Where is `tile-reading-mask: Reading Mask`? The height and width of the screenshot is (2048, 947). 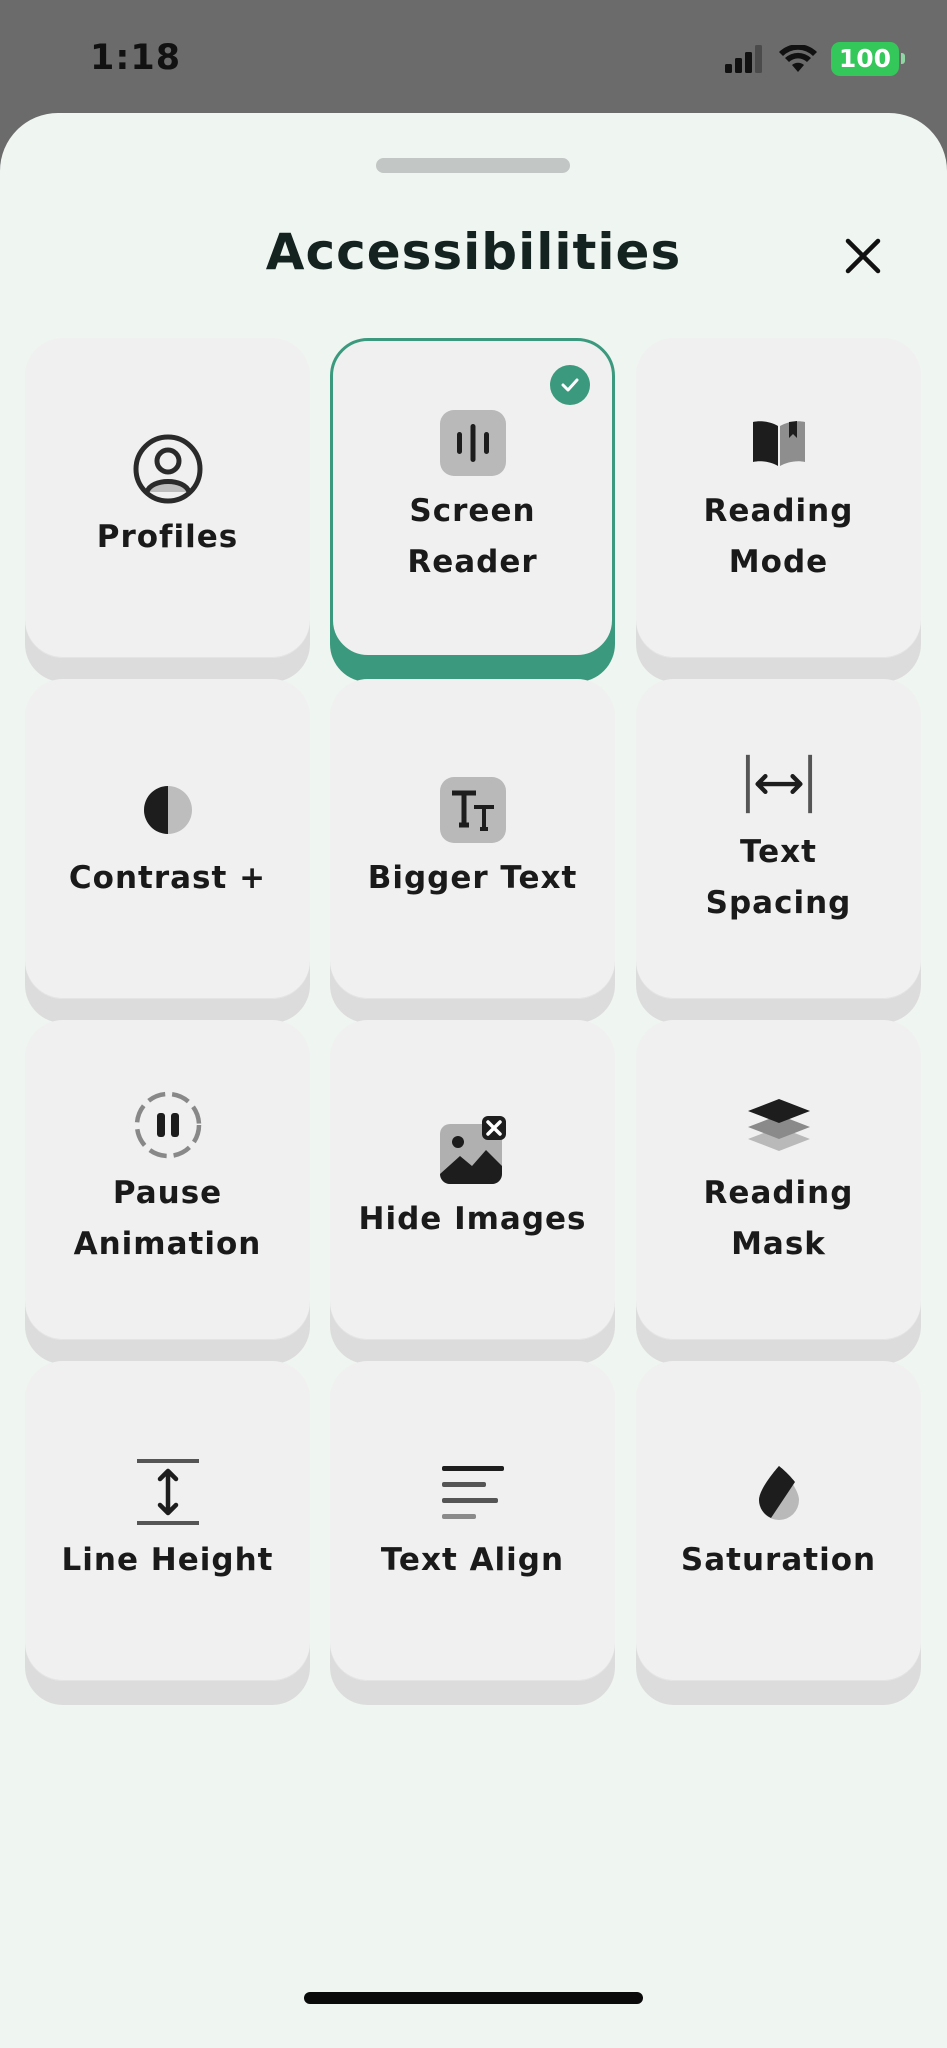
tile-reading-mask: Reading Mask is located at coordinates (778, 1180).